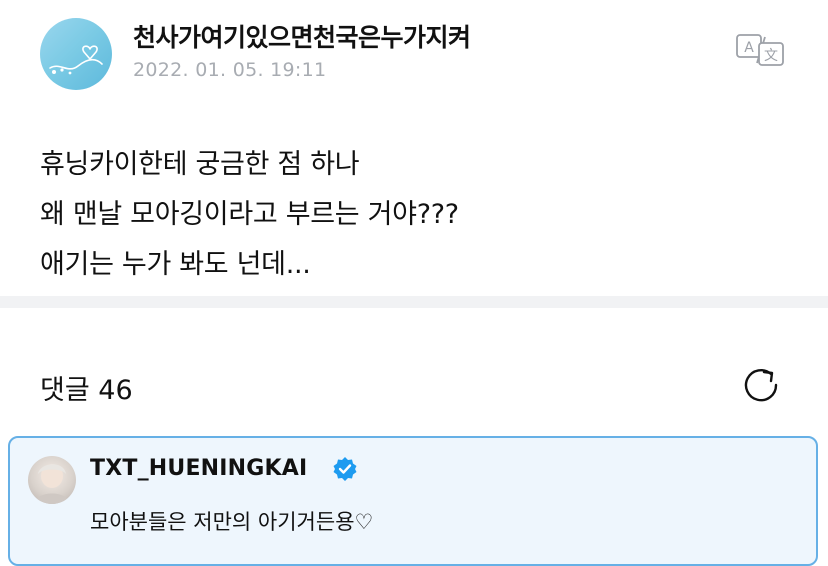  I want to click on post-timestamp: 2022. 01. 05. 19:11, so click(230, 70).